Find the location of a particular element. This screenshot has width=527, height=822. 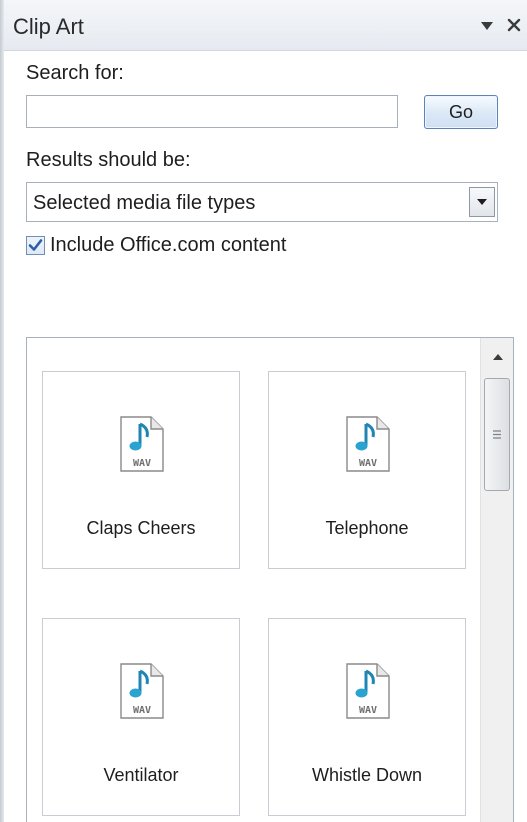

clip-item: WAV Whistle Down is located at coordinates (367, 717).